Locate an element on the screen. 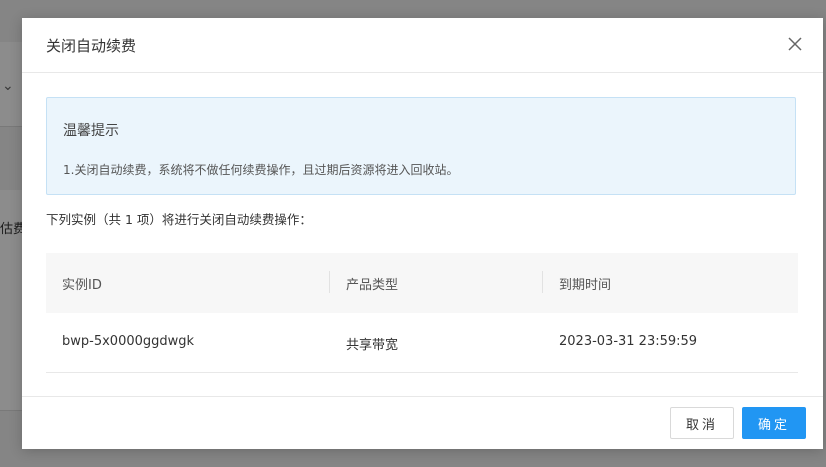  dialog-header: 关闭自动续费 is located at coordinates (422, 45).